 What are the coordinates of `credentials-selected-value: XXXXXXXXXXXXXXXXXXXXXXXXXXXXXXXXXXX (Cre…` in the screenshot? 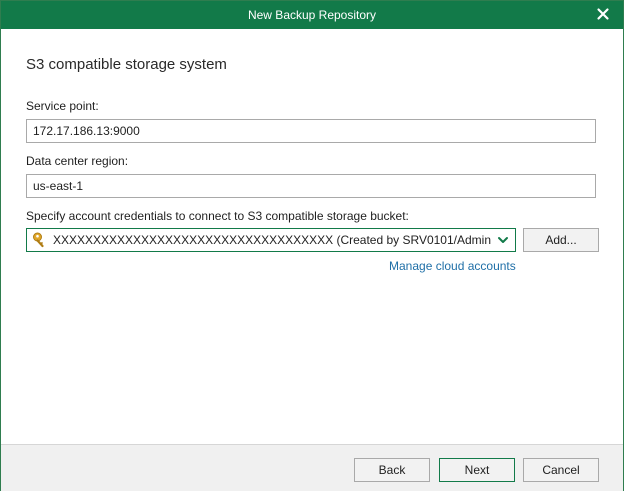 It's located at (272, 240).